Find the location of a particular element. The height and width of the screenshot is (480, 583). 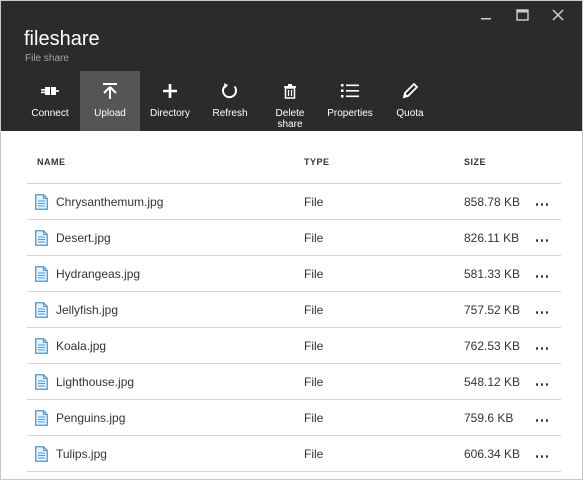

quota-button: Quota is located at coordinates (410, 101).